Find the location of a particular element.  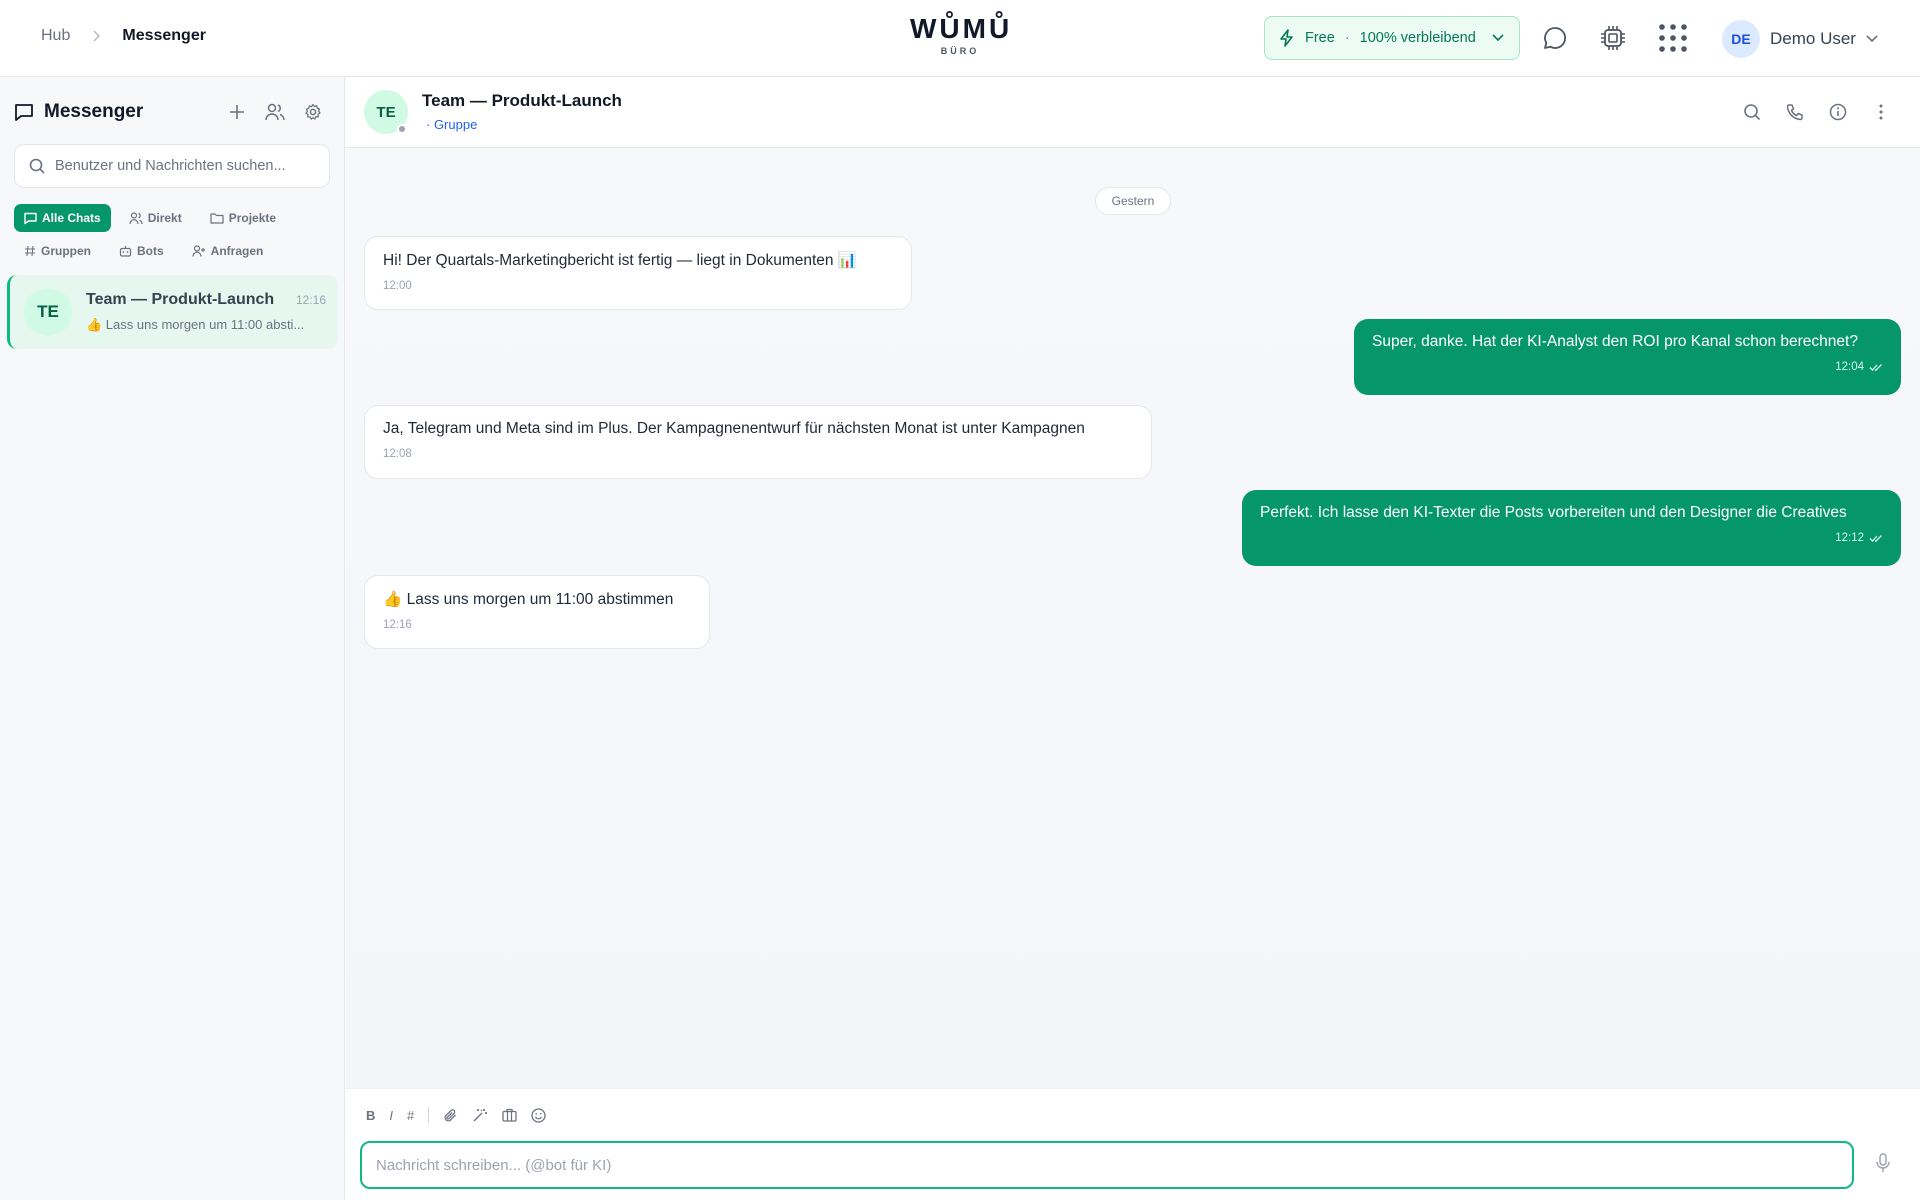

chat-info-button is located at coordinates (1838, 112).